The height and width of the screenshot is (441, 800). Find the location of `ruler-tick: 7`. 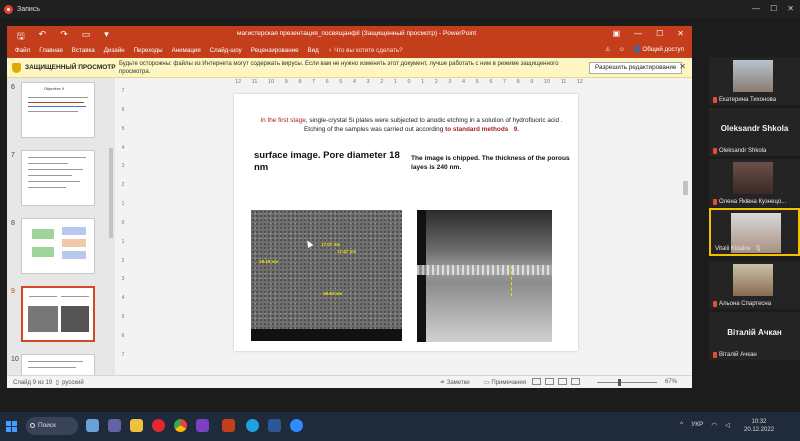

ruler-tick: 7 is located at coordinates (313, 82).